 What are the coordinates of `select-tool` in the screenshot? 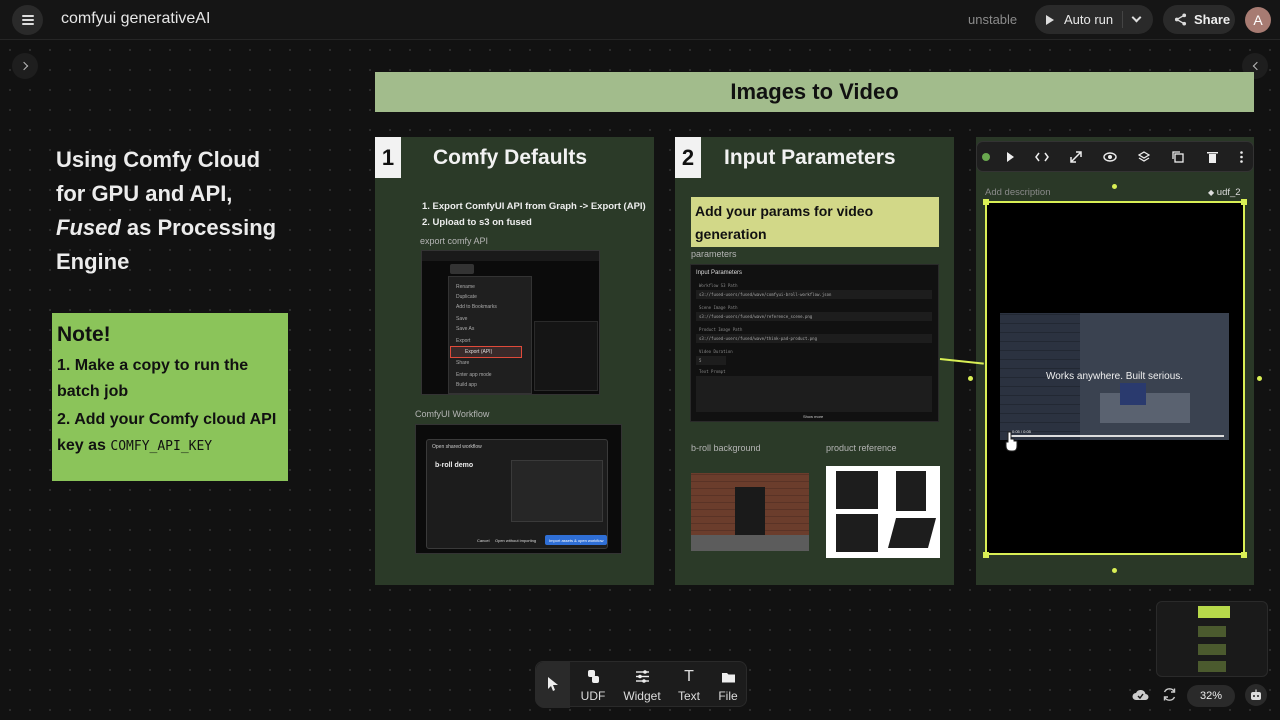 It's located at (553, 685).